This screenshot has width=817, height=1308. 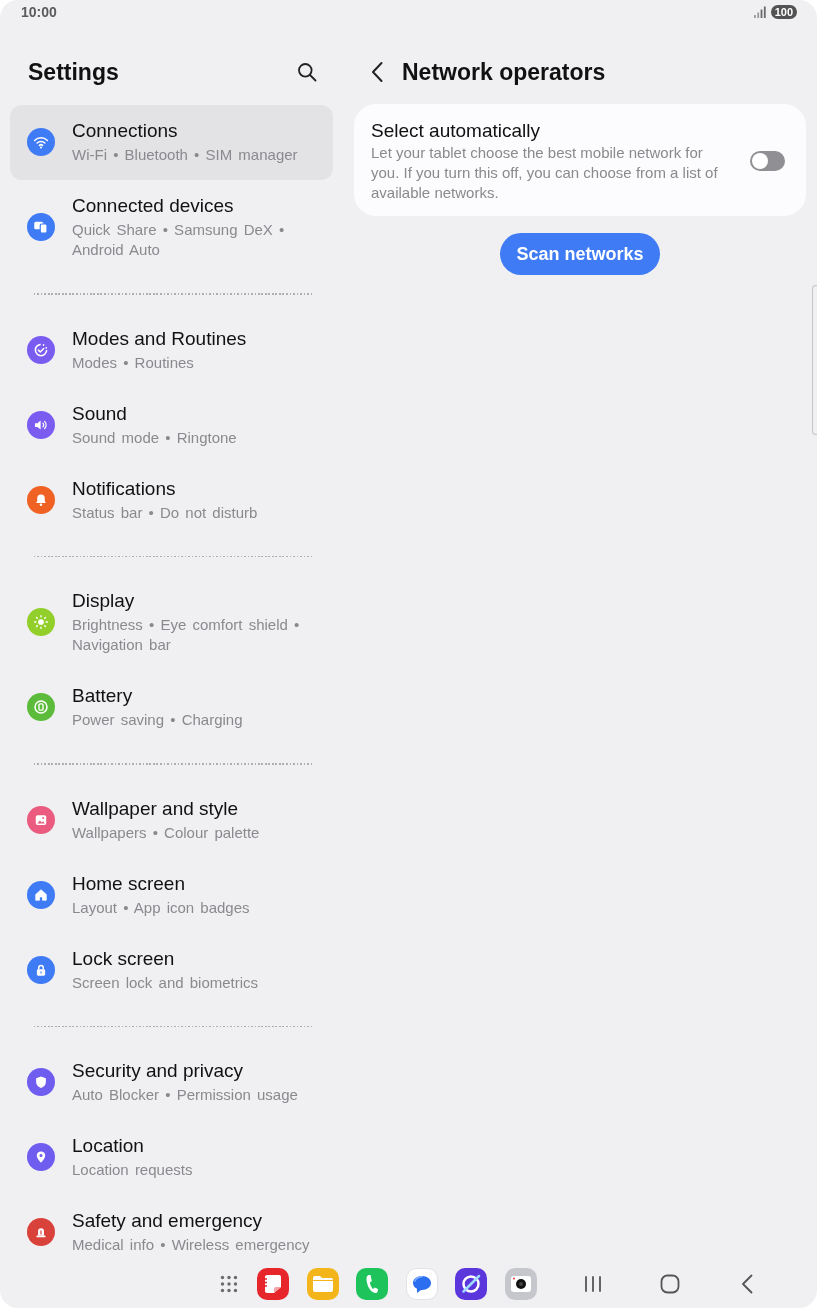 I want to click on item-subtitle: Layout • App icon badges, so click(x=161, y=907).